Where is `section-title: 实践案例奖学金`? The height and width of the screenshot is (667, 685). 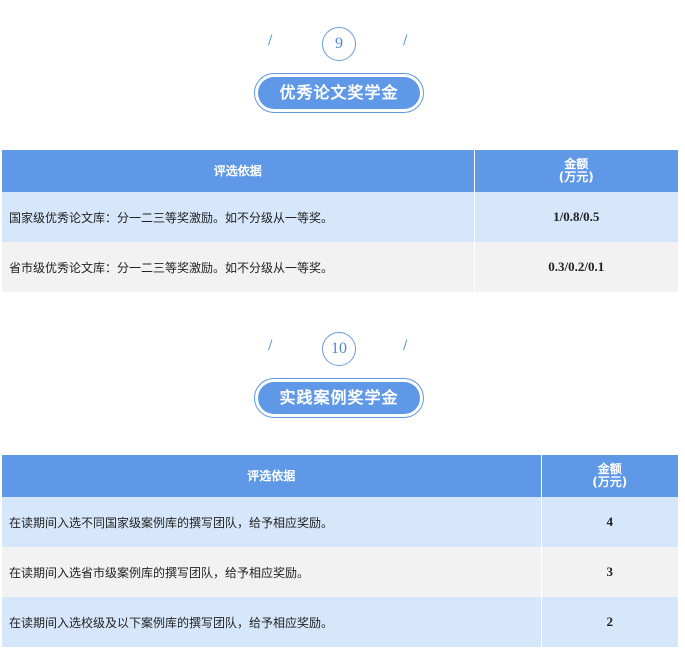 section-title: 实践案例奖学金 is located at coordinates (339, 398).